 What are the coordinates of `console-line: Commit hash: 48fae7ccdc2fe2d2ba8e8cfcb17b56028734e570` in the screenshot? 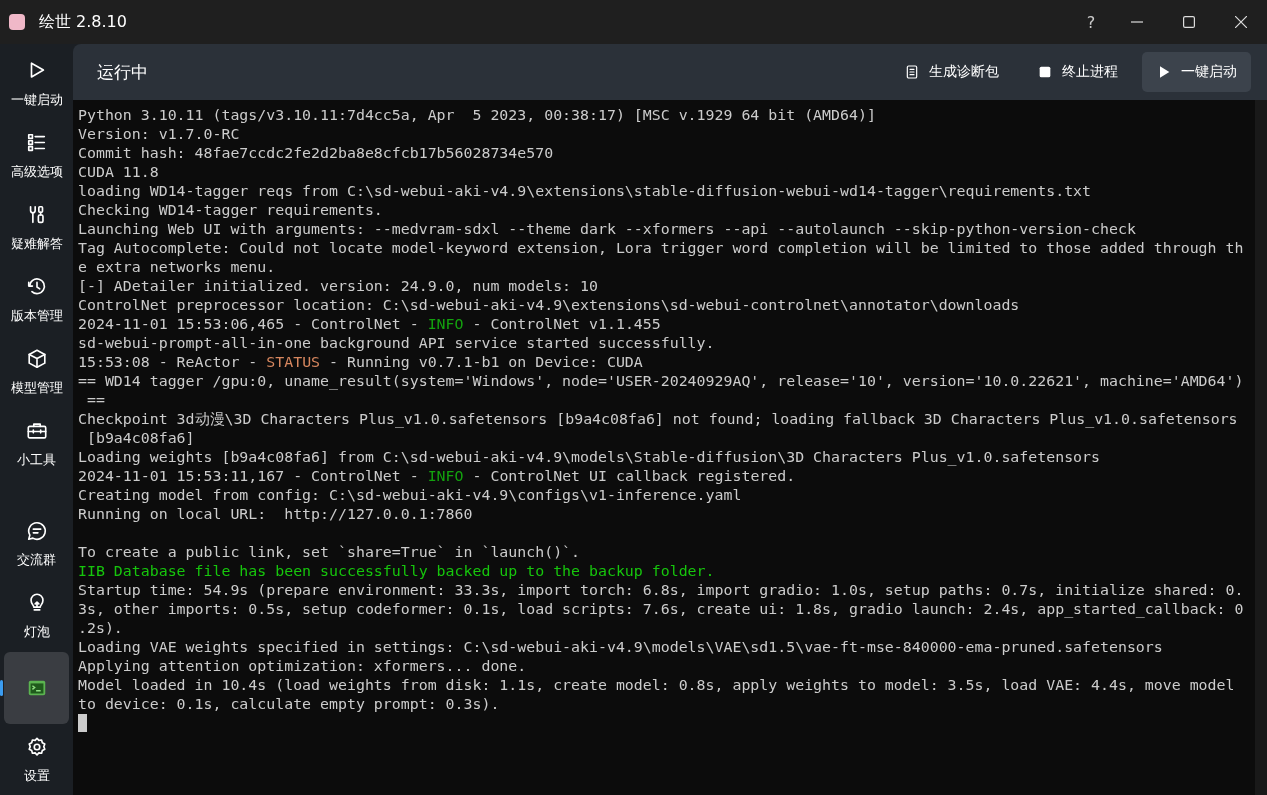 It's located at (316, 153).